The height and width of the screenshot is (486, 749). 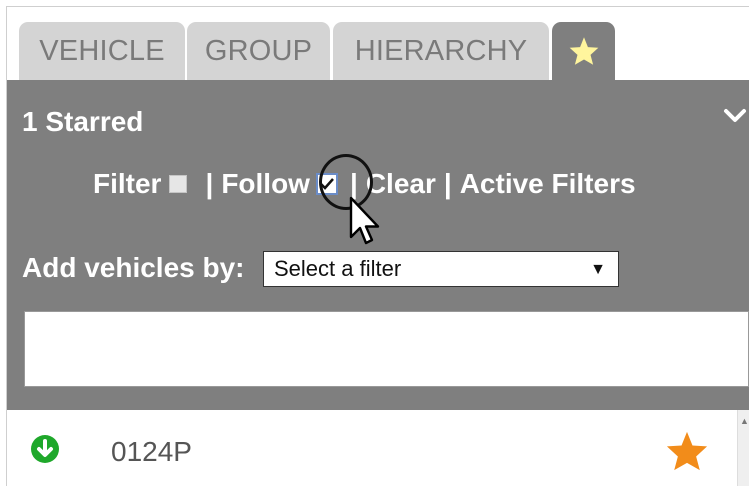 What do you see at coordinates (598, 269) in the screenshot?
I see `dropdown-arrow-icon: ▼` at bounding box center [598, 269].